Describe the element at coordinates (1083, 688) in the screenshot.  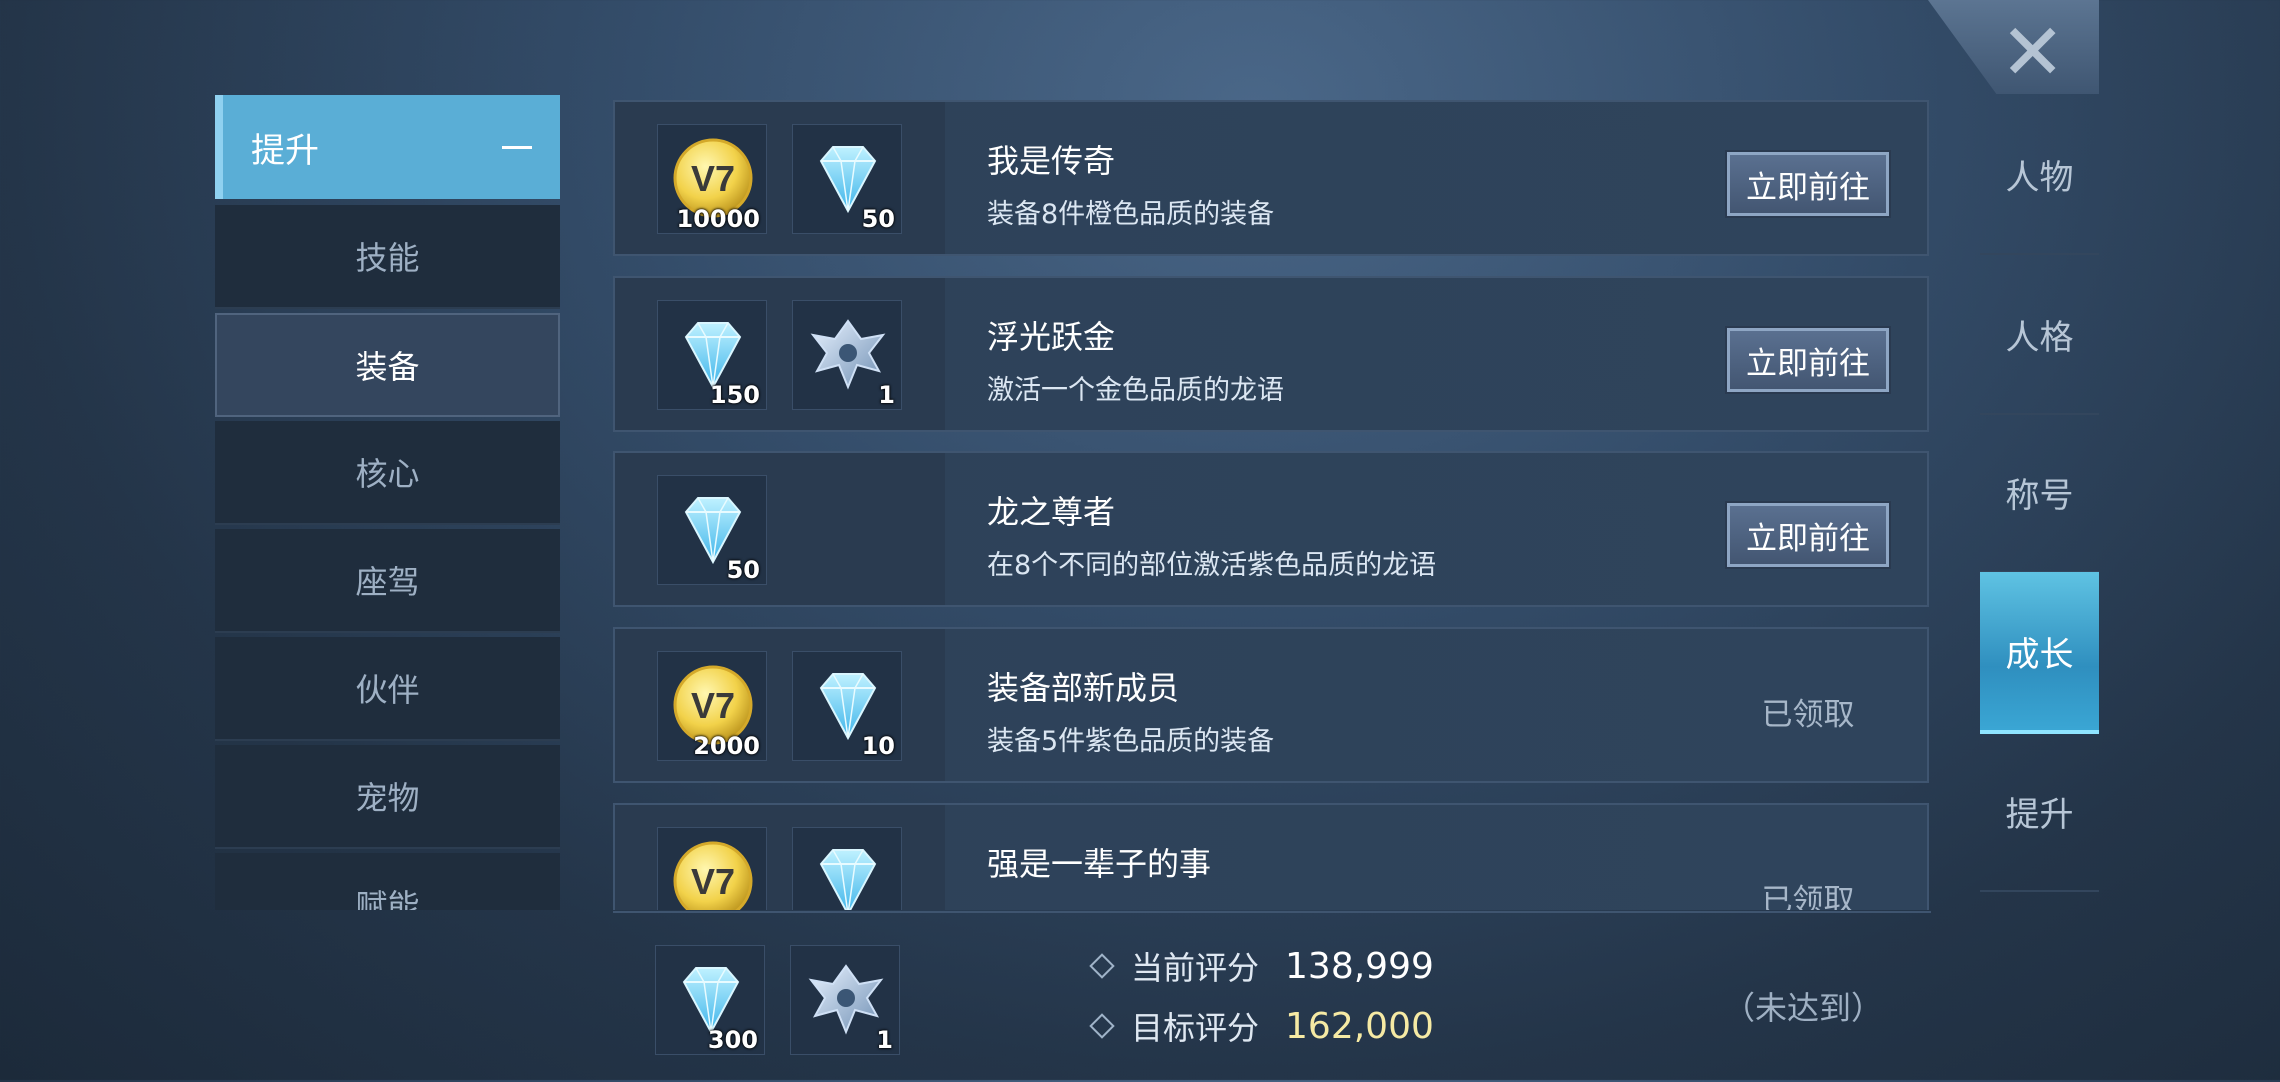
I see `task-title: 装备部新成员` at that location.